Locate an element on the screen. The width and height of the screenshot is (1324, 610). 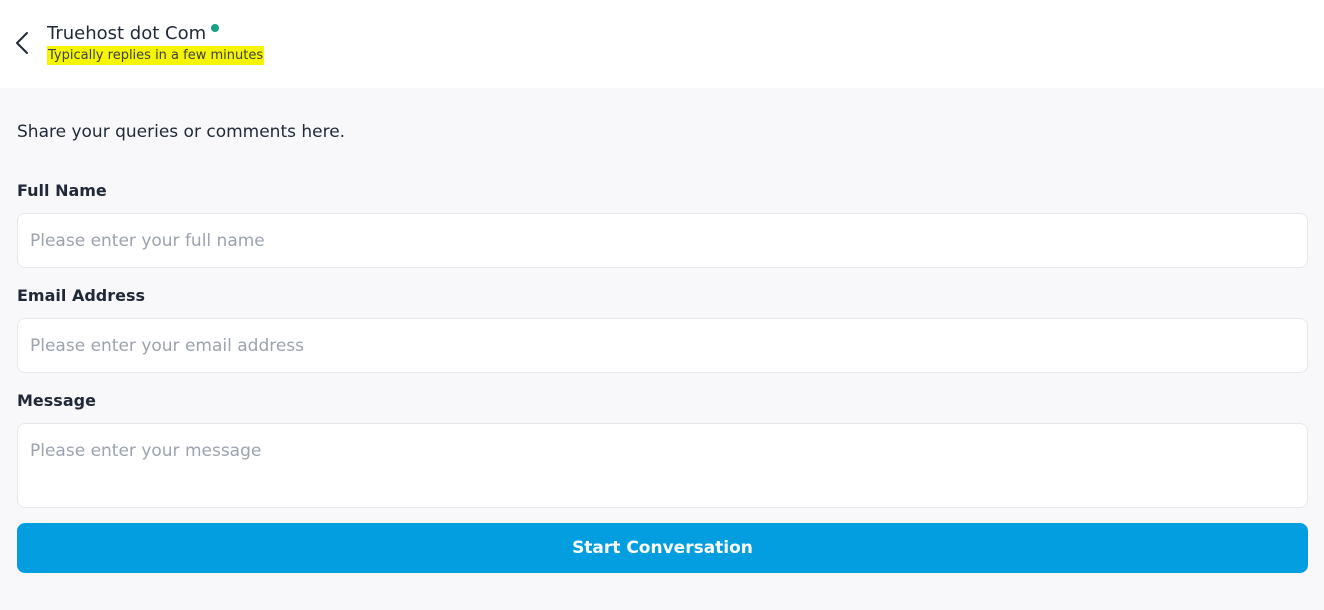
chevron-left-icon is located at coordinates (22, 43).